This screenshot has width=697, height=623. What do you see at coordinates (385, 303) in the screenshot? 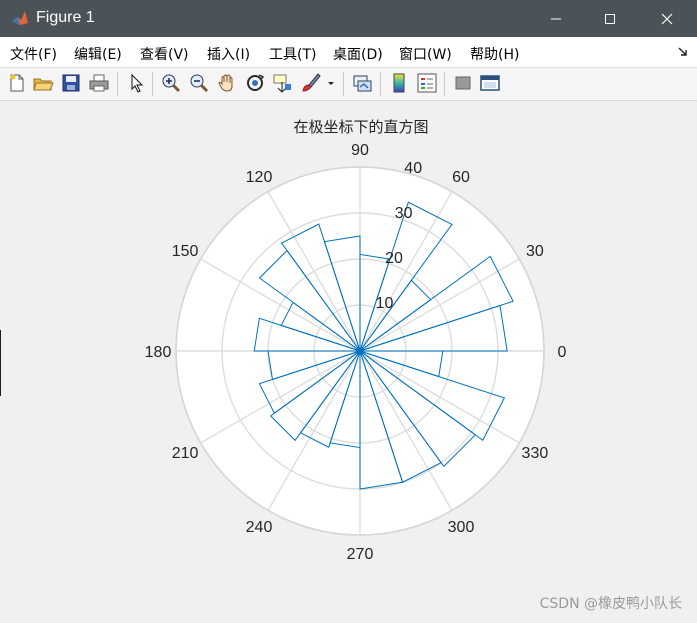
I see `r-tick-label: 10` at bounding box center [385, 303].